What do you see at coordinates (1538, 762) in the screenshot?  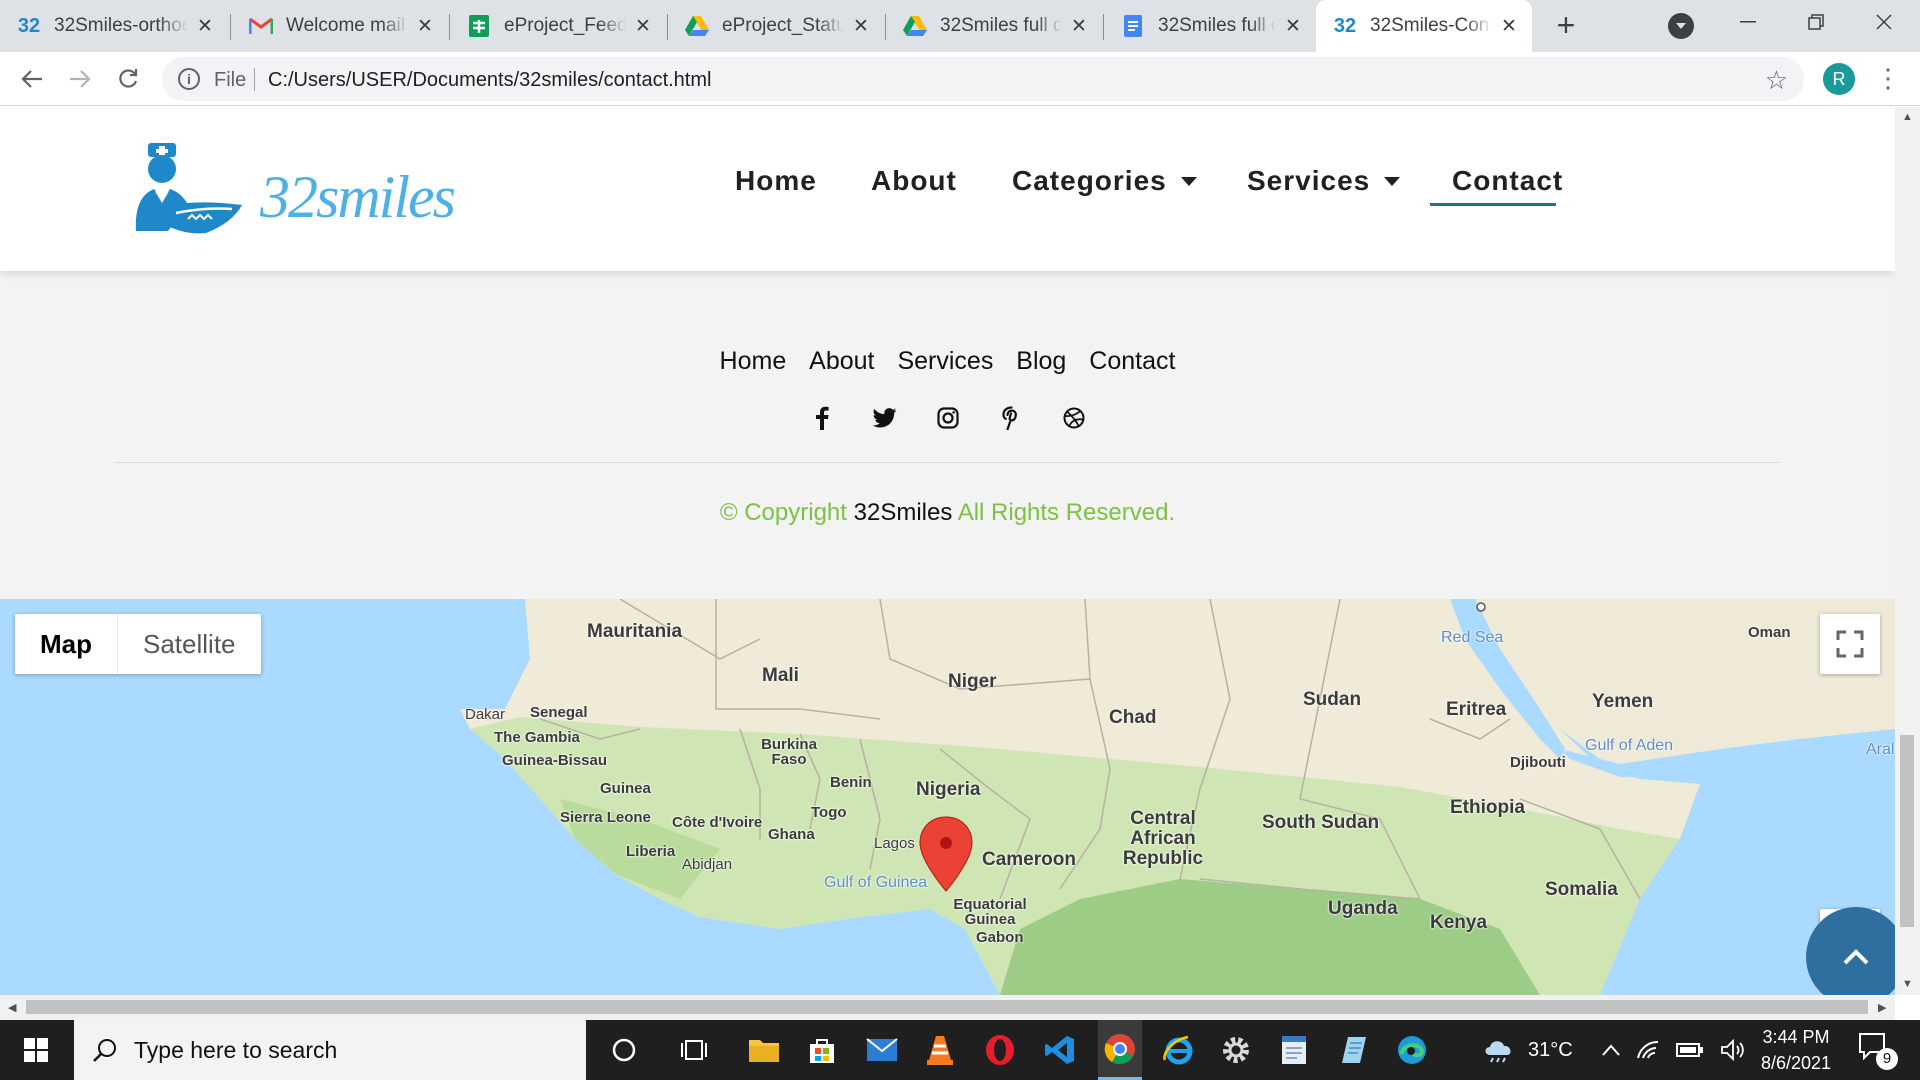 I see `map-label: Djibouti` at bounding box center [1538, 762].